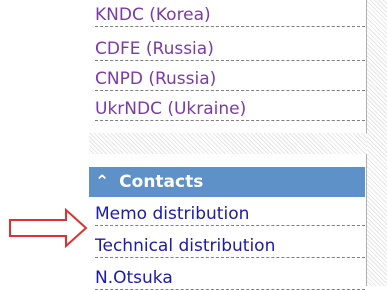 This screenshot has height=290, width=387. I want to click on contacts-header-label: Contacts, so click(161, 182).